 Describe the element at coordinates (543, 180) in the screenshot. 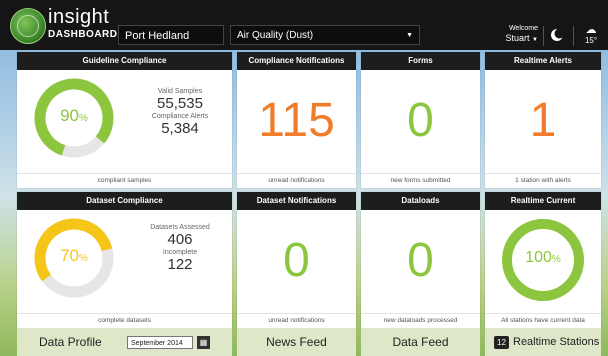

I see `panel-footer: 1 station with alerts` at that location.